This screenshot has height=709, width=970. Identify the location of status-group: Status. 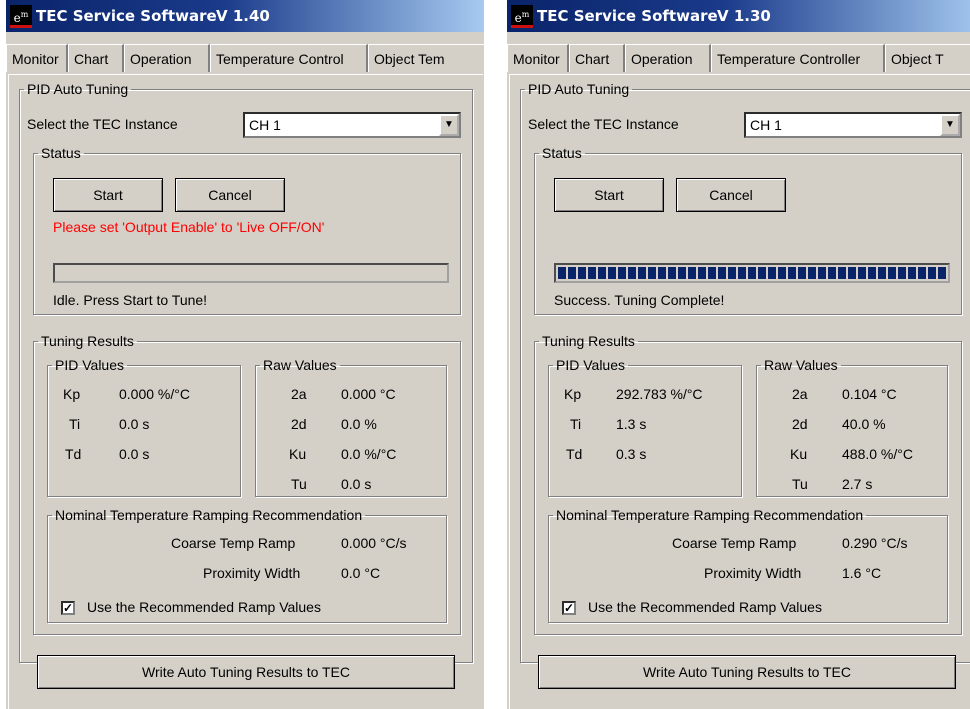
(748, 230).